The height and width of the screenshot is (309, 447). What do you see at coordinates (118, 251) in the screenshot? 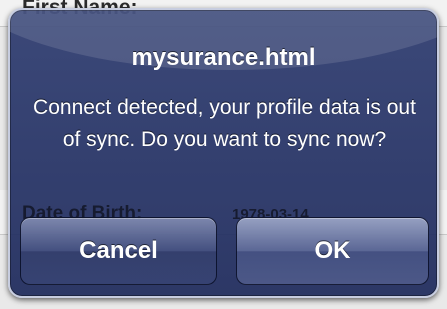
I see `cancel-button: Cancel` at bounding box center [118, 251].